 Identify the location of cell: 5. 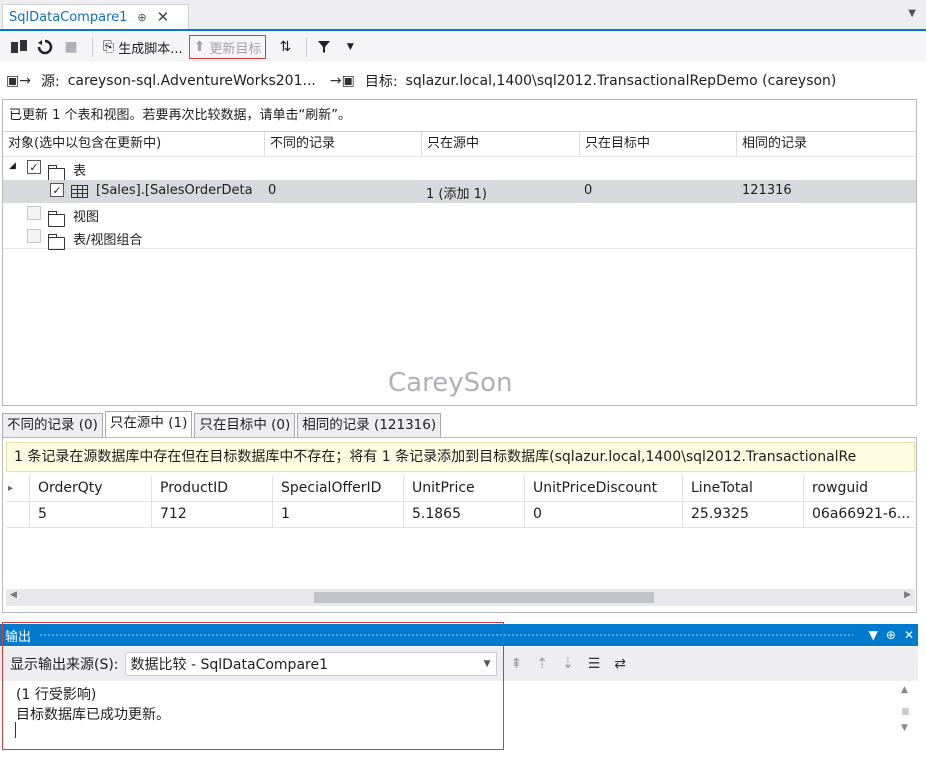
(91, 515).